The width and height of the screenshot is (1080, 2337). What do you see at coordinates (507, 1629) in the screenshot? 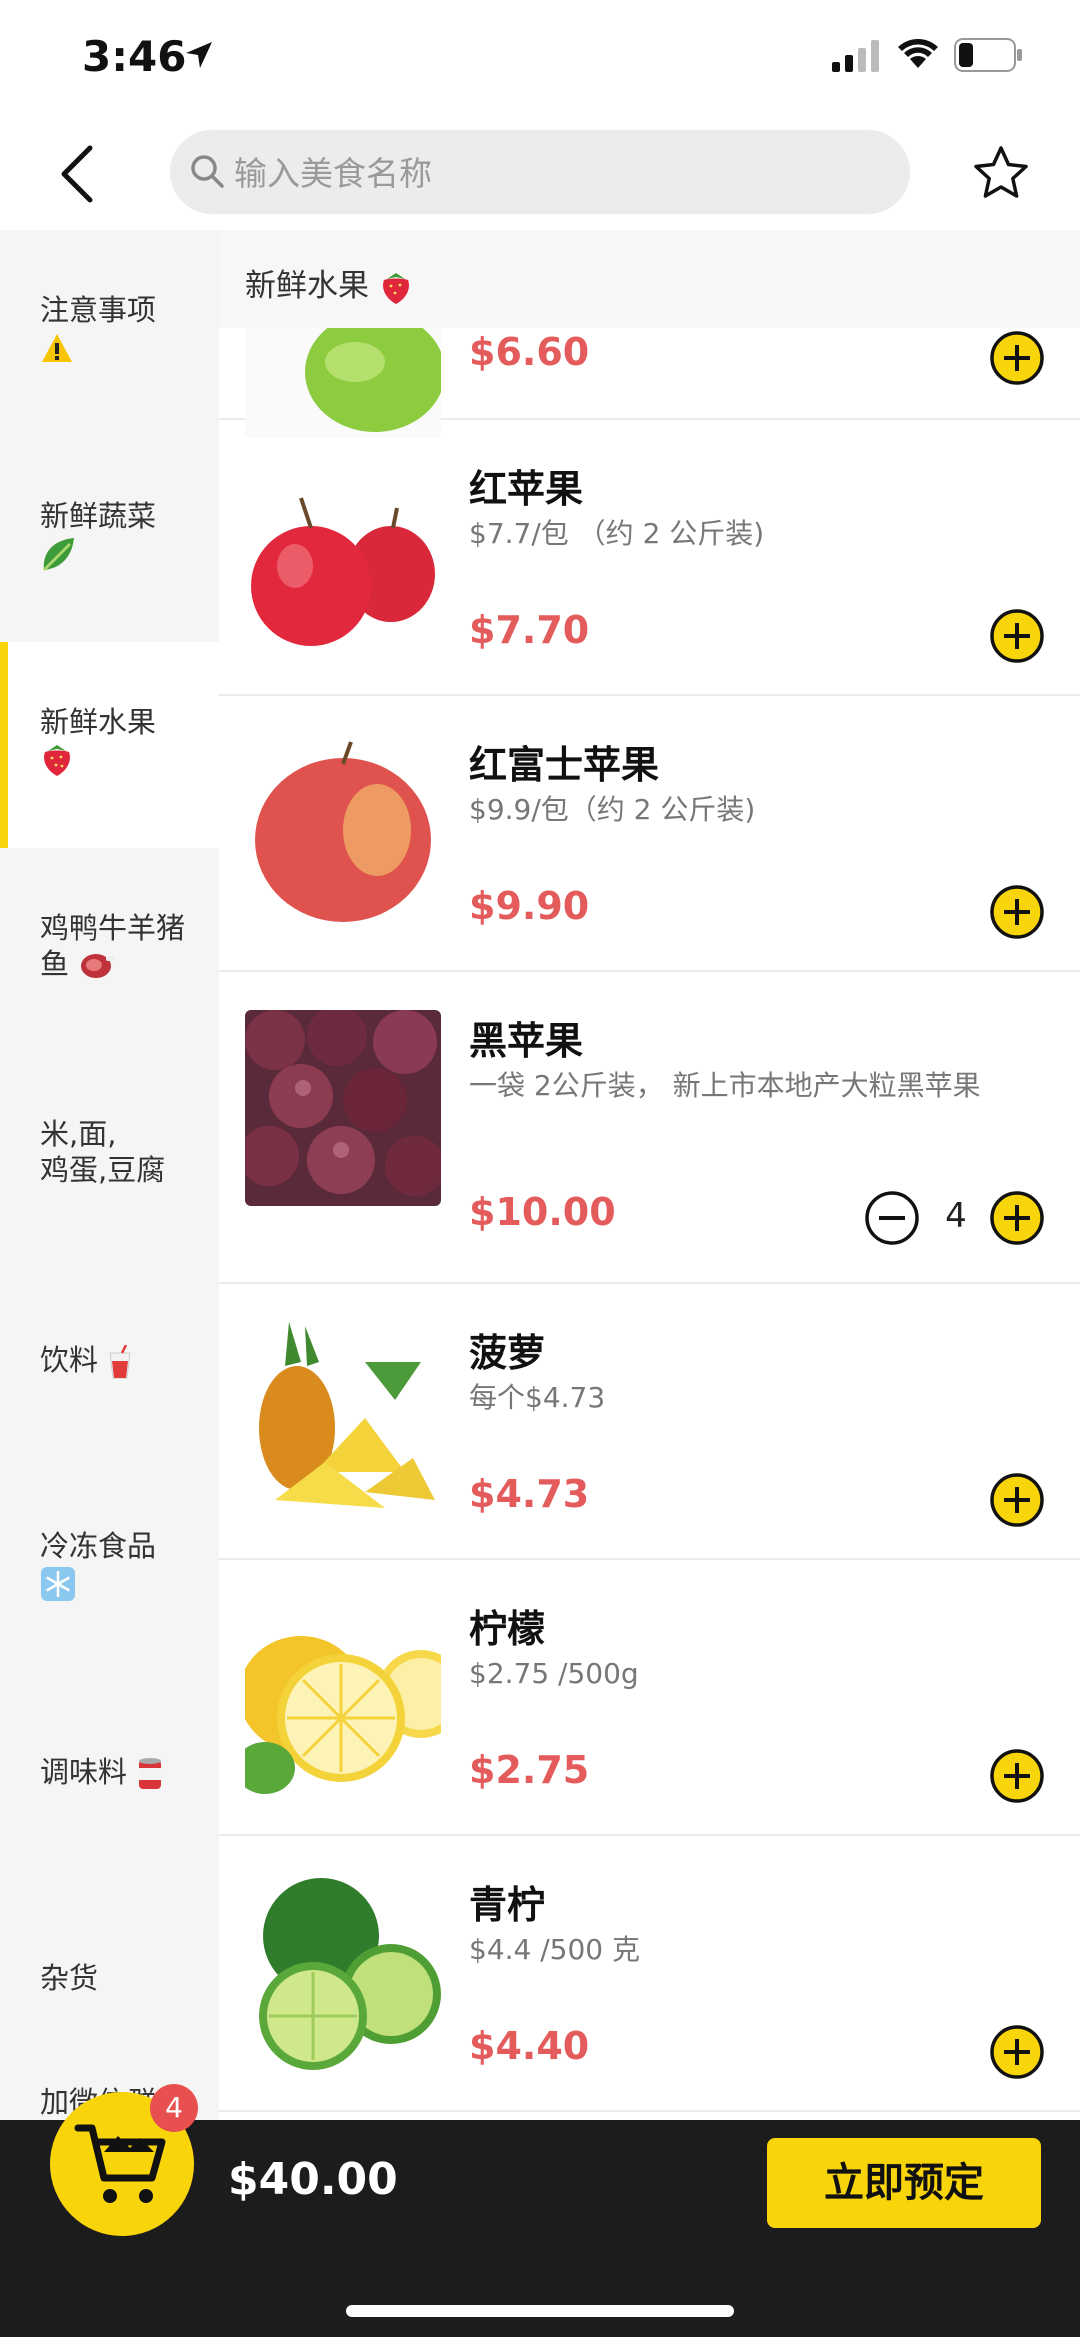
I see `product-name: 柠檬` at bounding box center [507, 1629].